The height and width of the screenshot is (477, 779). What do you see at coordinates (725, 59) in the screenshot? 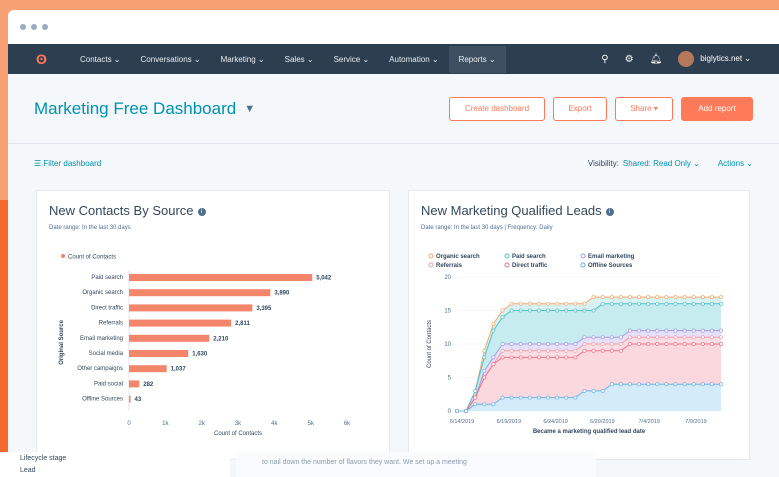
I see `account-name: biglytics.net ⌄` at bounding box center [725, 59].